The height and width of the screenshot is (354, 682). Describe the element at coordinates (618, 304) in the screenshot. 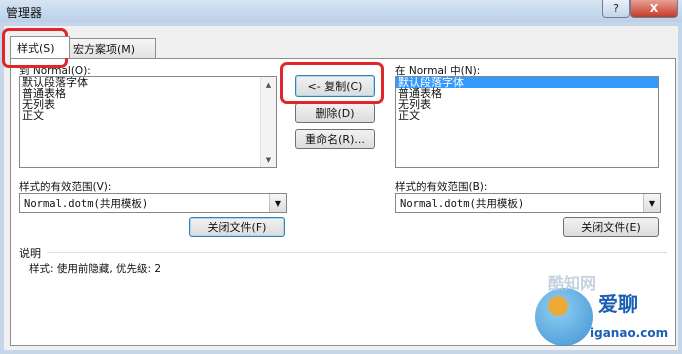

I see `watermark-brand-text: 爱聊` at that location.